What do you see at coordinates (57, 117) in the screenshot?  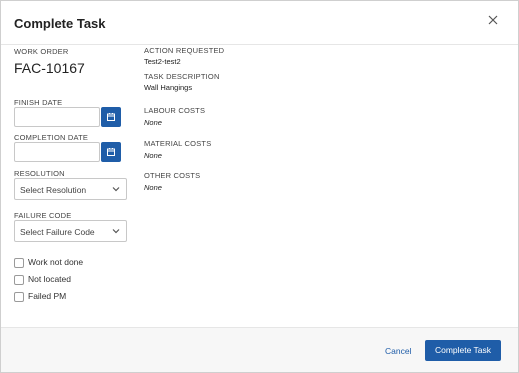 I see `finish-date-input` at bounding box center [57, 117].